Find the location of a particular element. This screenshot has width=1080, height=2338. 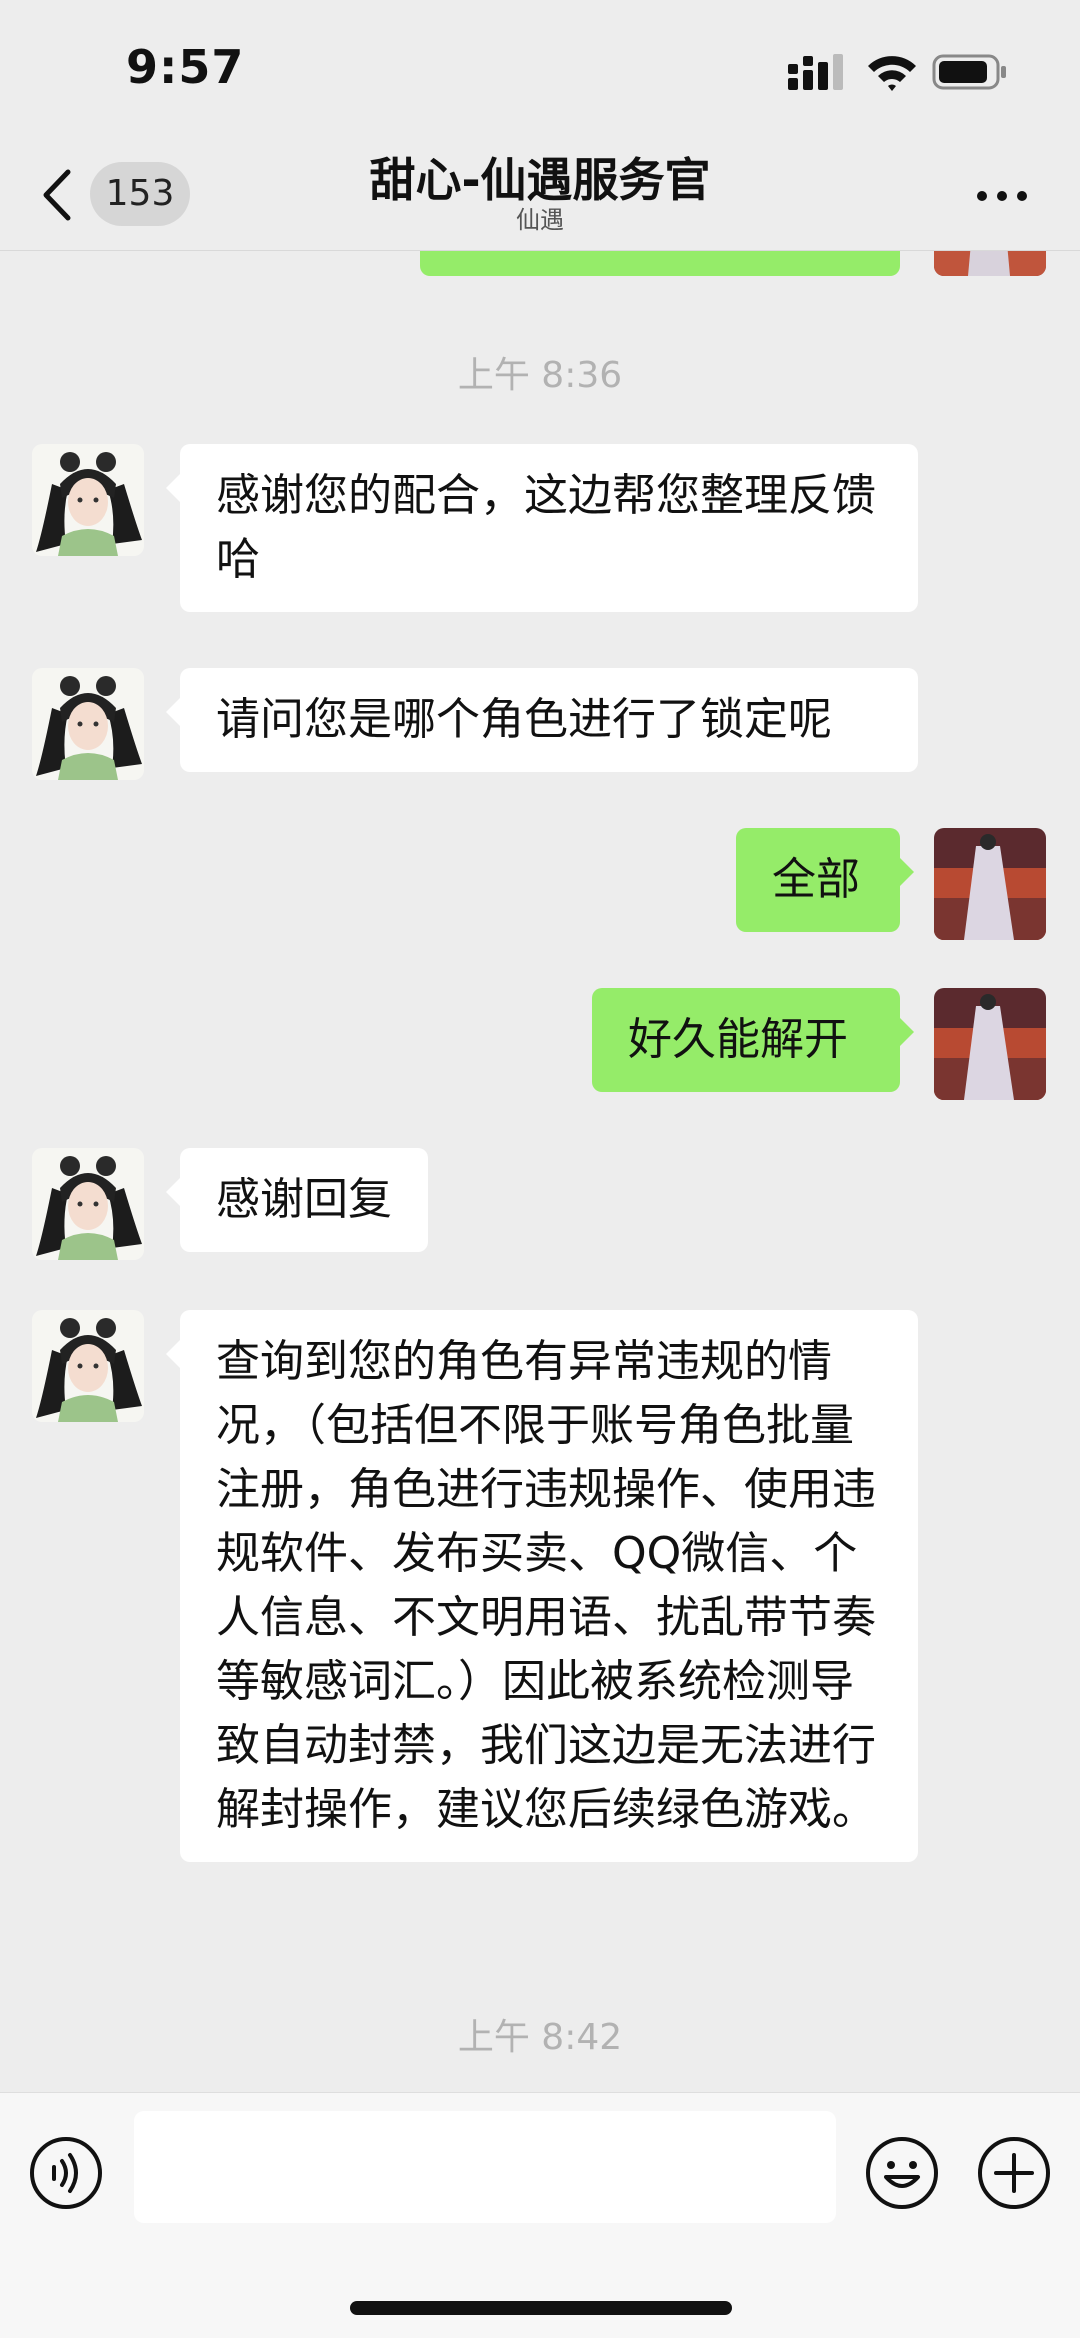

battery-icon is located at coordinates (969, 72).